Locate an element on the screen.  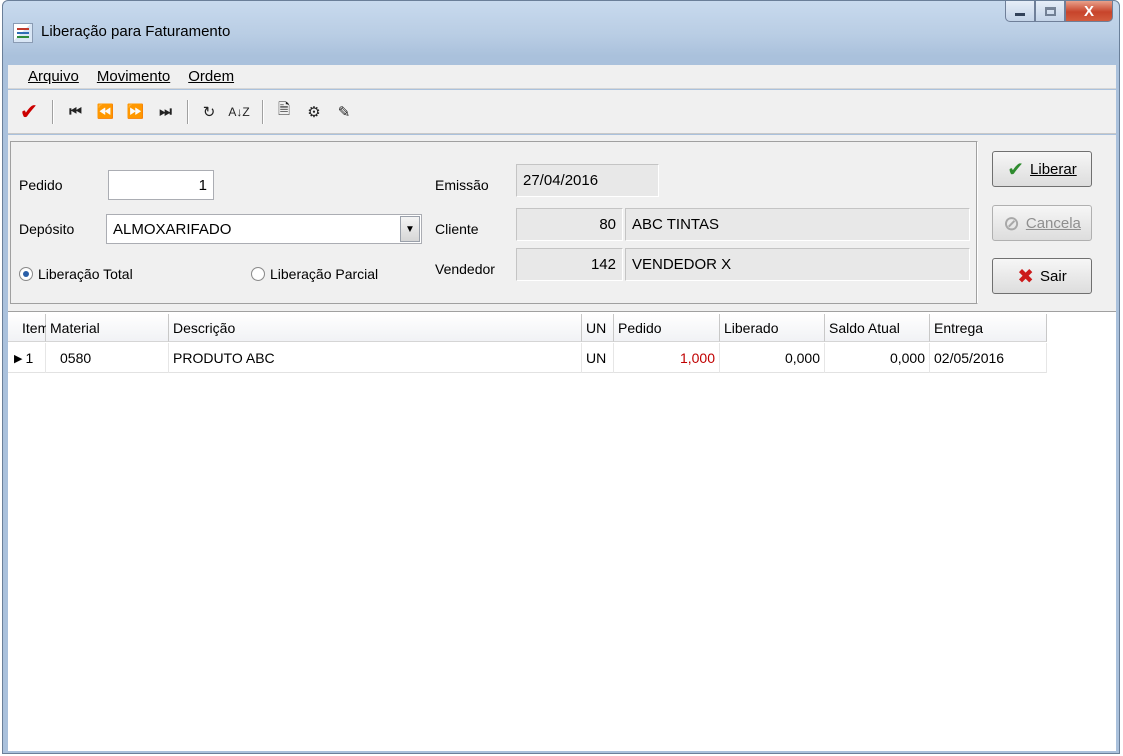
vendedor-name-field: VENDEDOR X is located at coordinates (797, 264).